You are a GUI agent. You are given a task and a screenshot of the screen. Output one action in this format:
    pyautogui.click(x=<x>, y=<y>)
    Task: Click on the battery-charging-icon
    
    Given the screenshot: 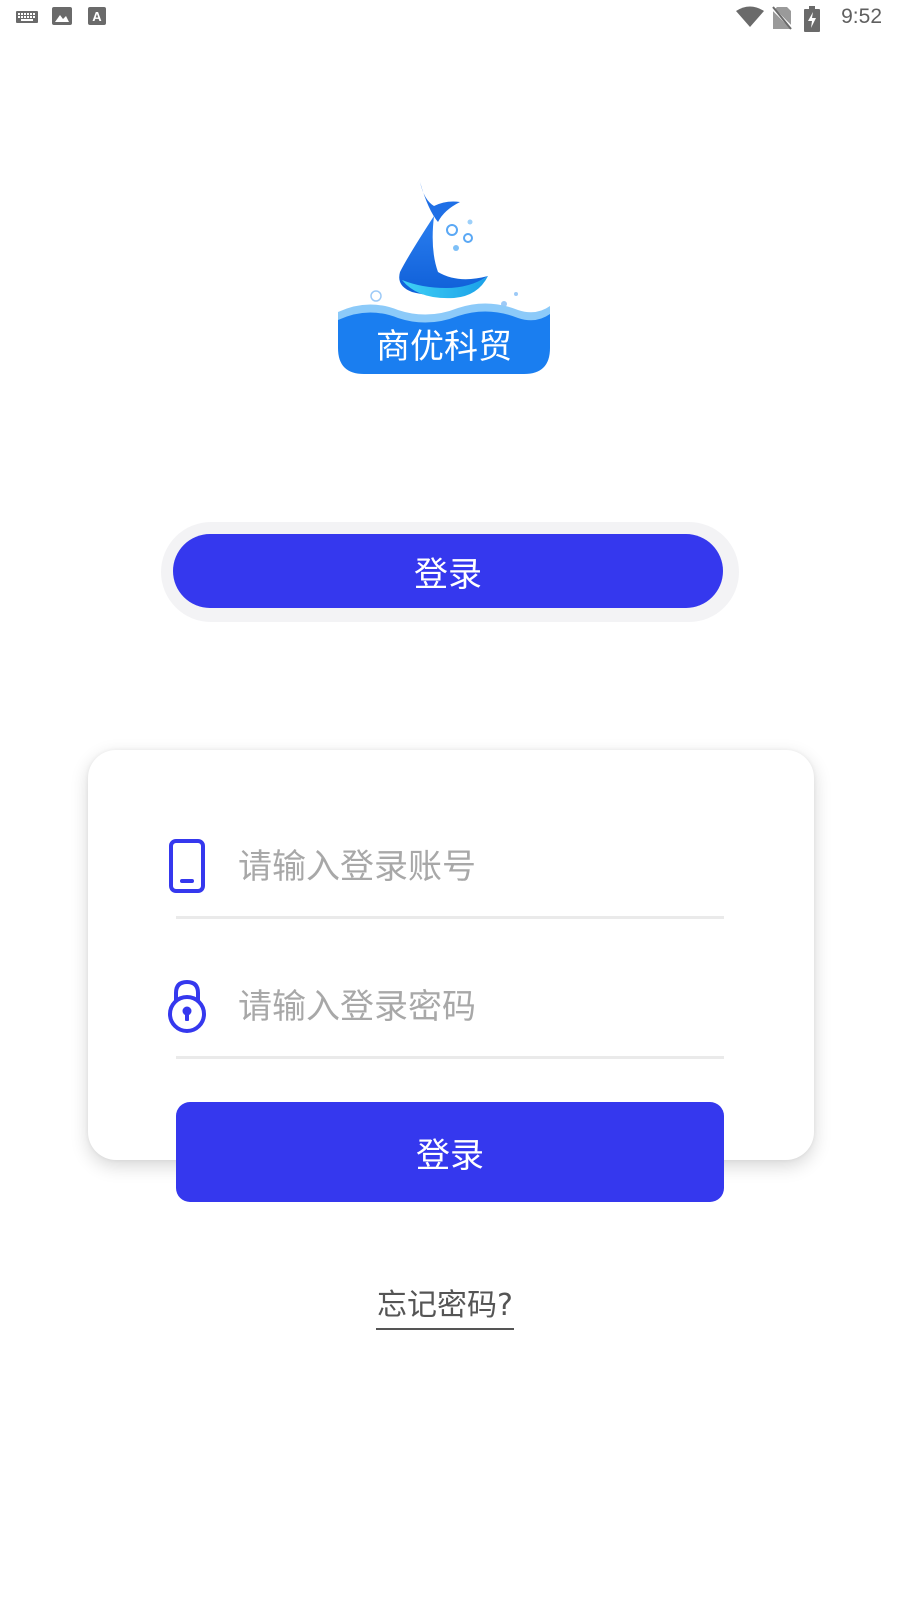 What is the action you would take?
    pyautogui.click(x=812, y=21)
    